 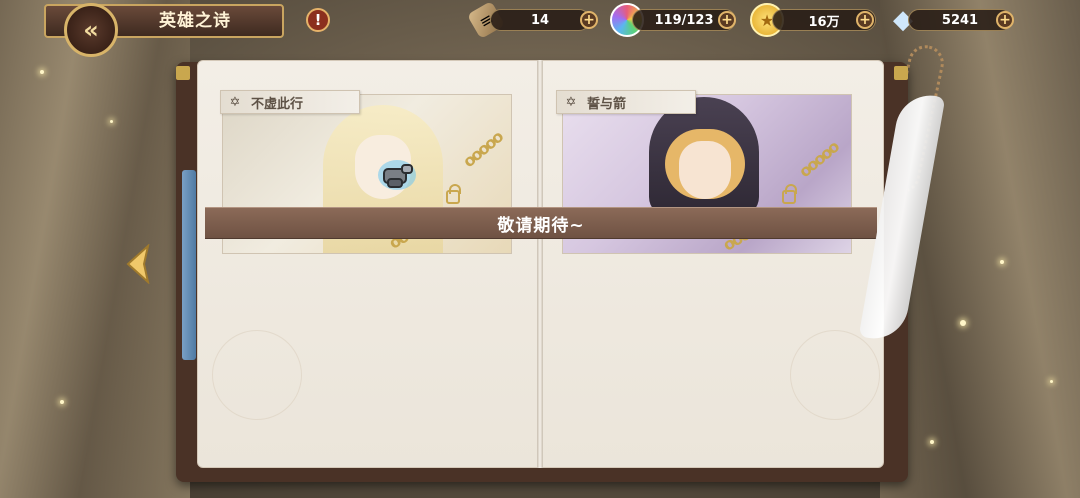 I want to click on chapter-title-left: 不虚此行, so click(x=277, y=104).